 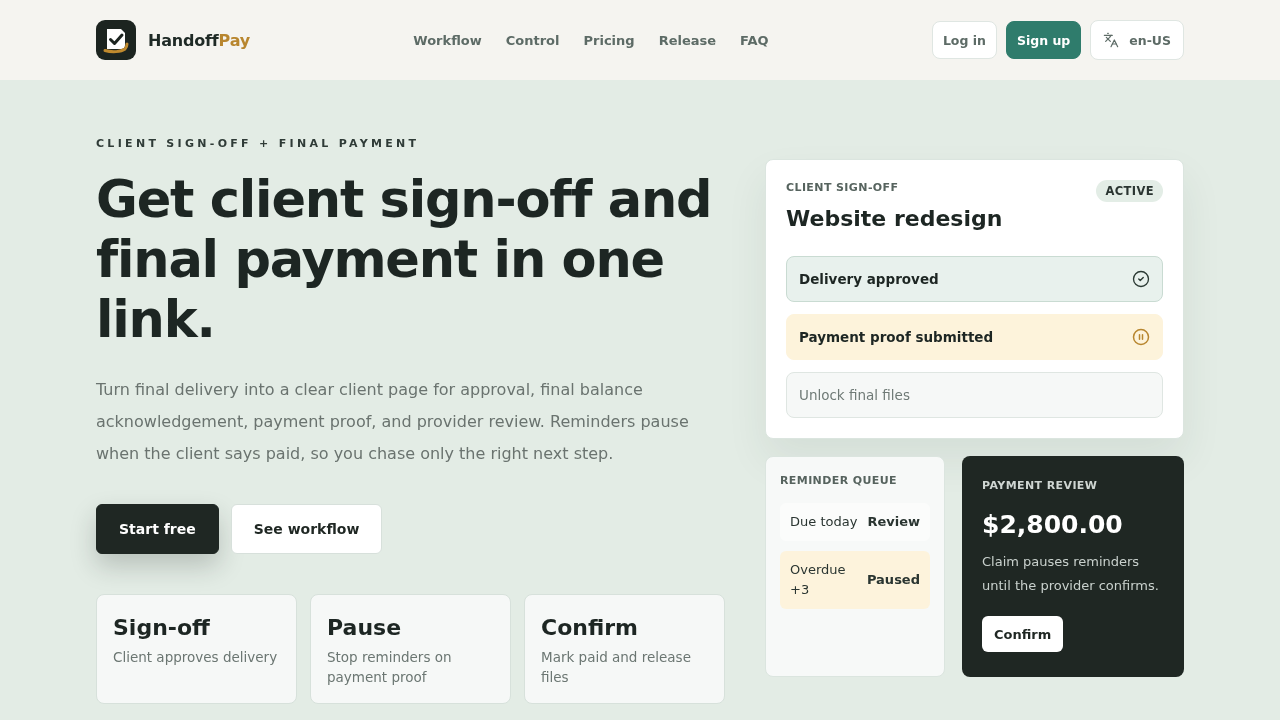 I want to click on queue-label: Overdue +3, so click(x=818, y=580).